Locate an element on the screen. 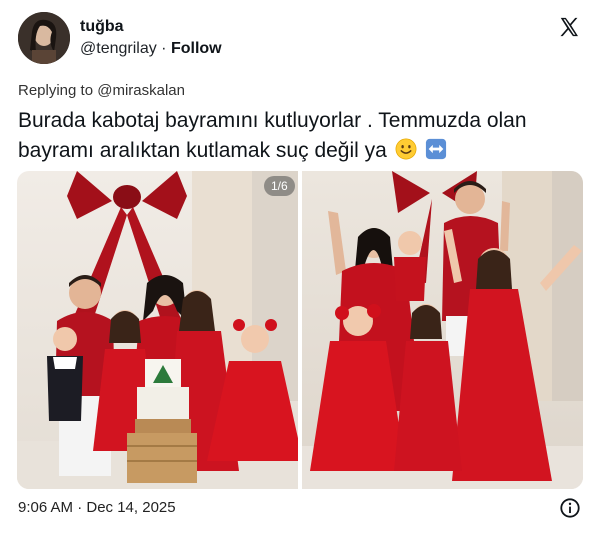  tweet-header: tuğba @tengrilay · Follow is located at coordinates (300, 40).